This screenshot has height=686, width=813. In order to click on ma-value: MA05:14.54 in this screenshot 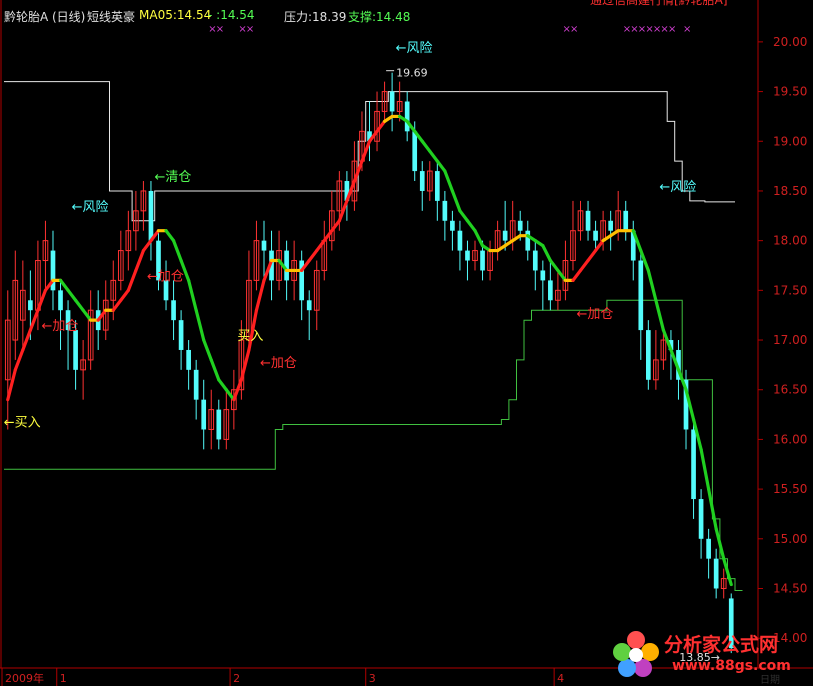, I will do `click(175, 15)`.